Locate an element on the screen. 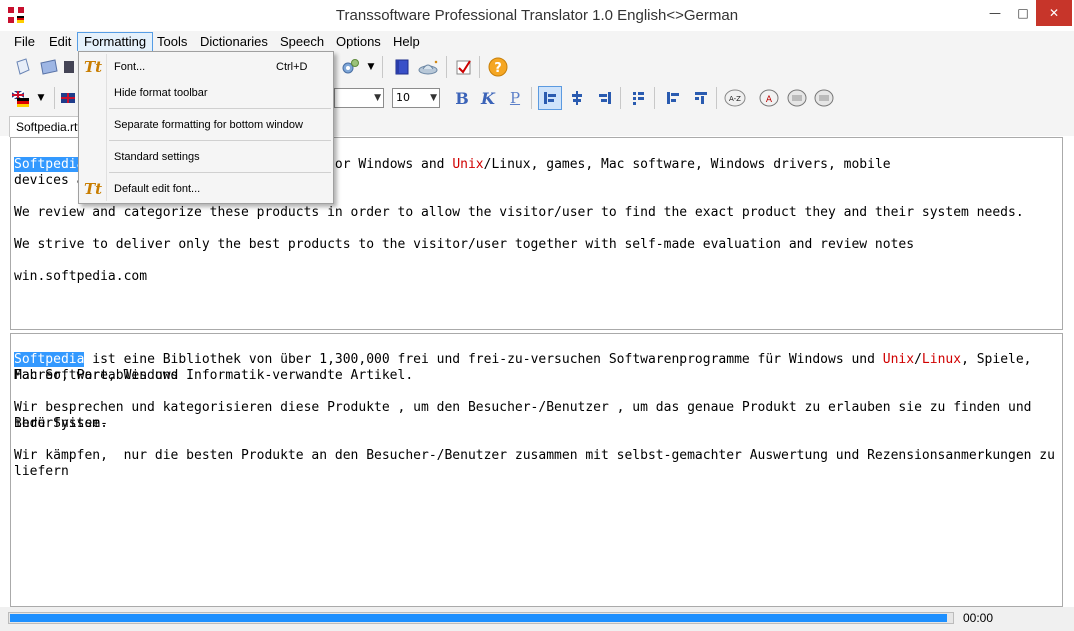  speech-button is located at coordinates (429, 67).